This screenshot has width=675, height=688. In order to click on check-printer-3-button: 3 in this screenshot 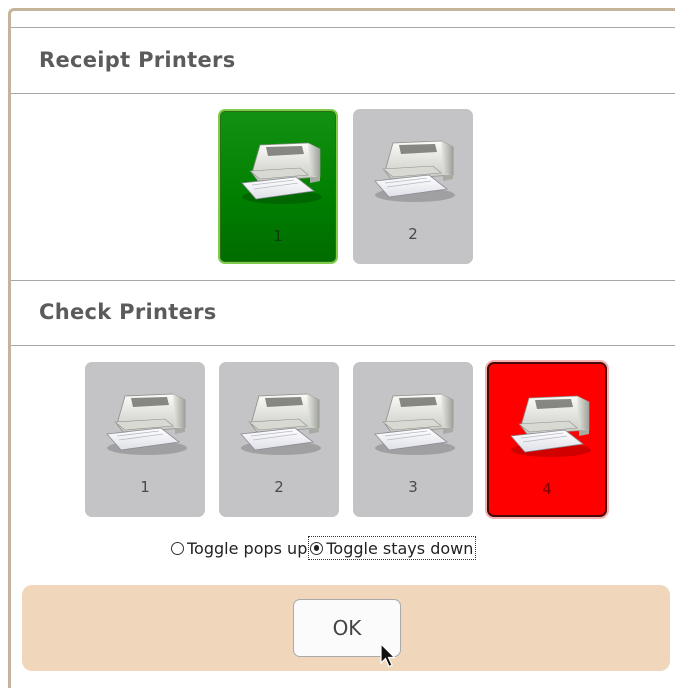, I will do `click(413, 439)`.